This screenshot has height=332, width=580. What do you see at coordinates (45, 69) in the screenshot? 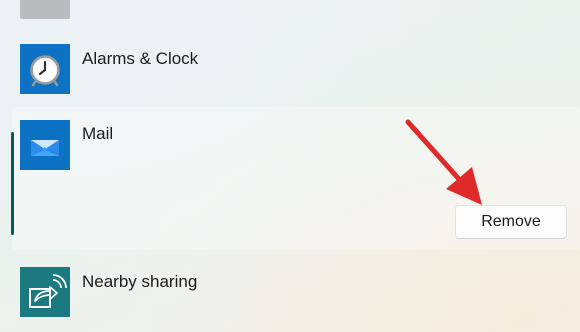
I see `alarm-clock-icon` at bounding box center [45, 69].